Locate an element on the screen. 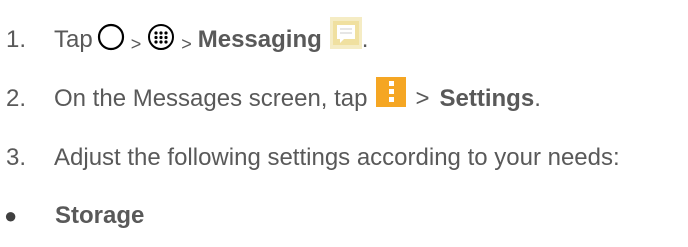  home-circle-icon is located at coordinates (111, 40).